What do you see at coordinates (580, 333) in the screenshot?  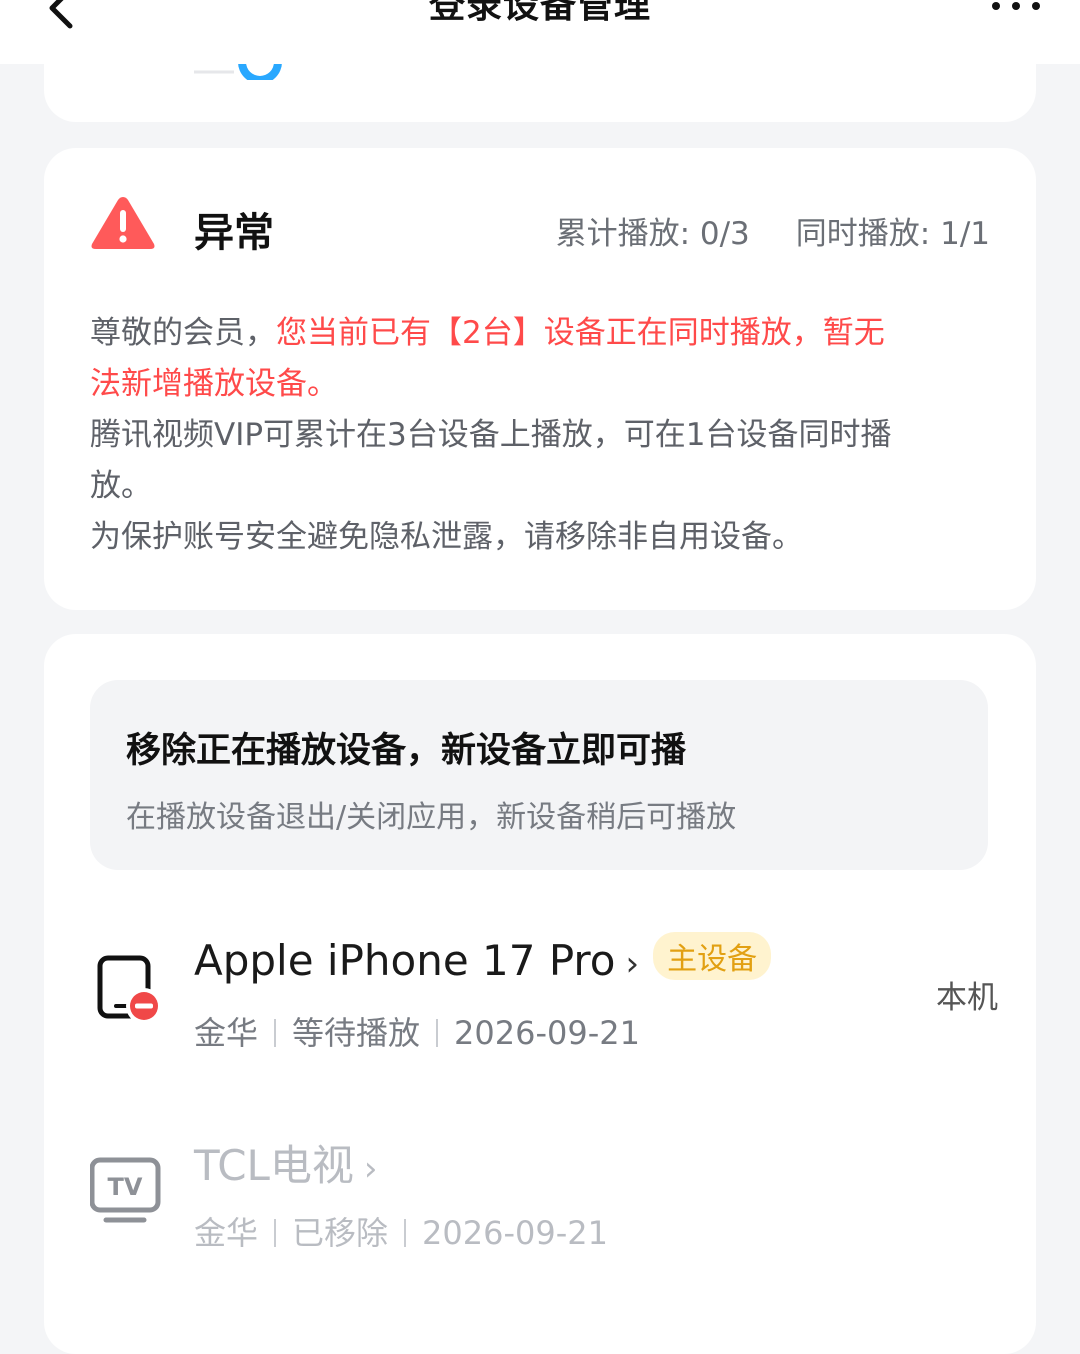 I see `alert-text-line1: 您当前已有【2台】设备正在同时播放，暂无` at bounding box center [580, 333].